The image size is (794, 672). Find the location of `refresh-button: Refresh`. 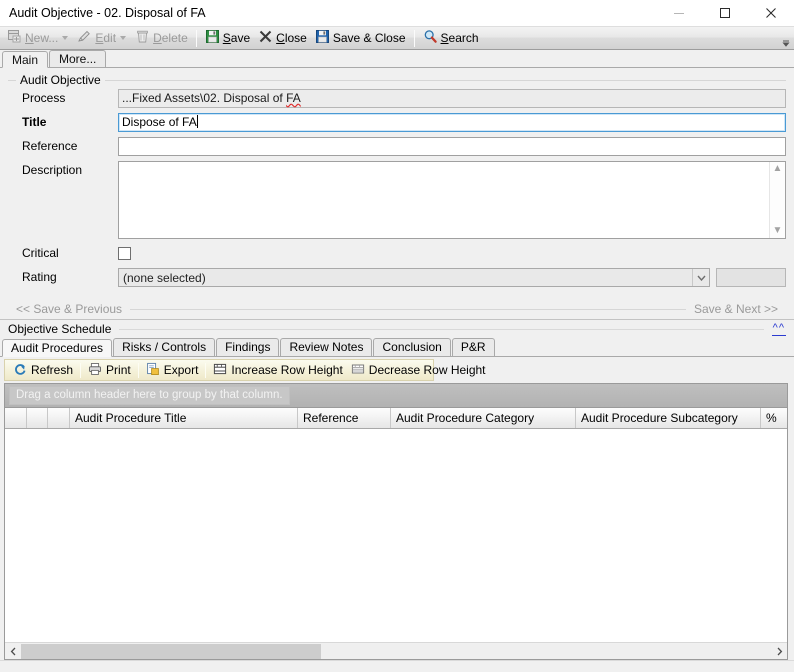

refresh-button: Refresh is located at coordinates (43, 370).